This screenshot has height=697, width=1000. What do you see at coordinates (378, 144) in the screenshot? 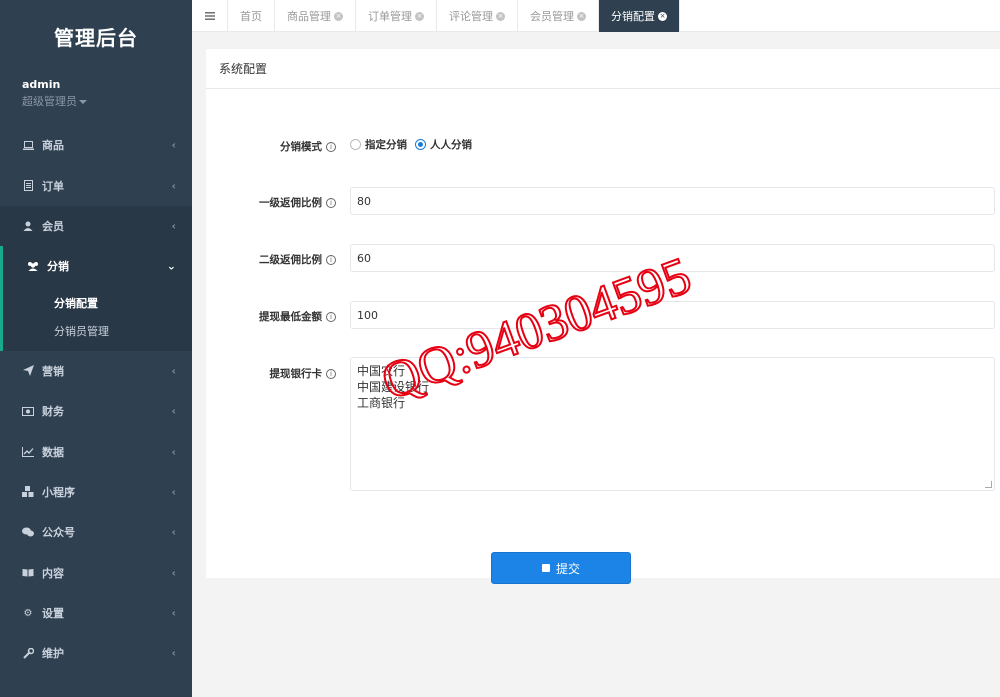
I see `mode-option-designated: 指定分销` at bounding box center [378, 144].